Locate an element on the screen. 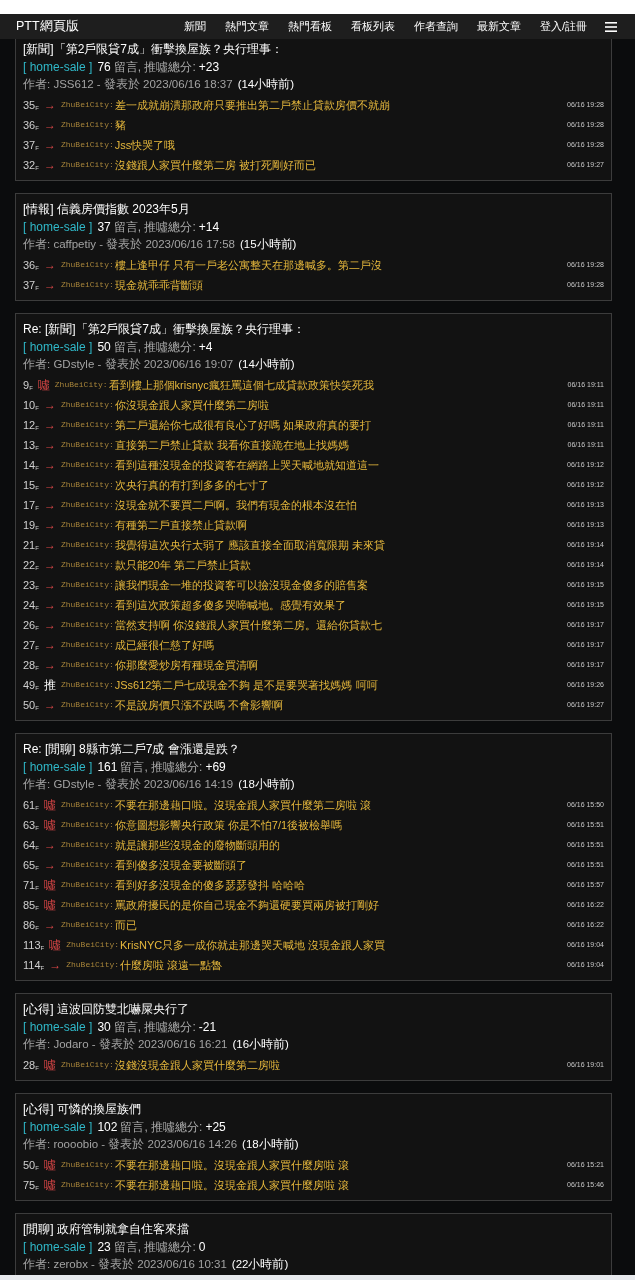 Image resolution: width=635 pixels, height=1280 pixels. comment-text: 而已 is located at coordinates (125, 925).